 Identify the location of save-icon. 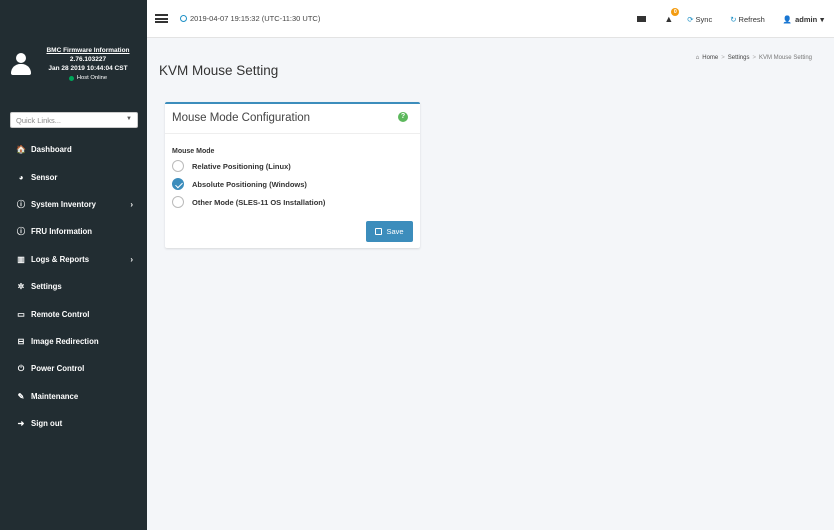
(379, 231).